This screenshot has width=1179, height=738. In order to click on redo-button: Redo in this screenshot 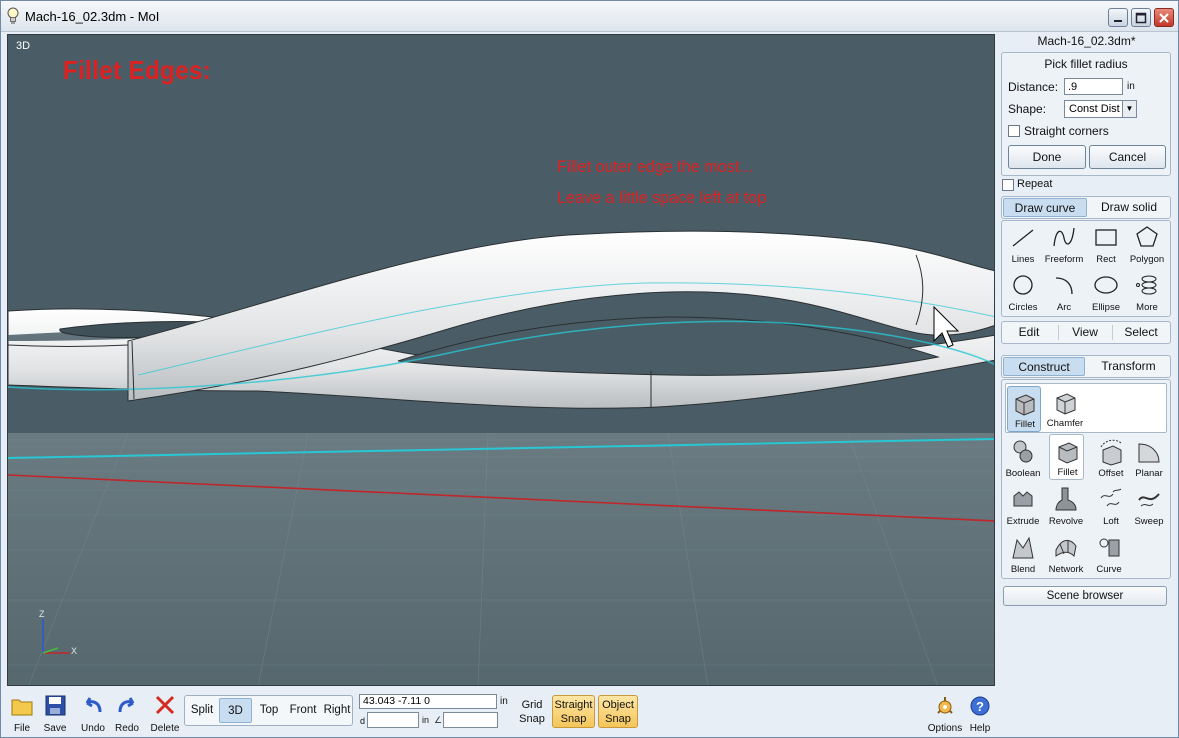, I will do `click(127, 713)`.